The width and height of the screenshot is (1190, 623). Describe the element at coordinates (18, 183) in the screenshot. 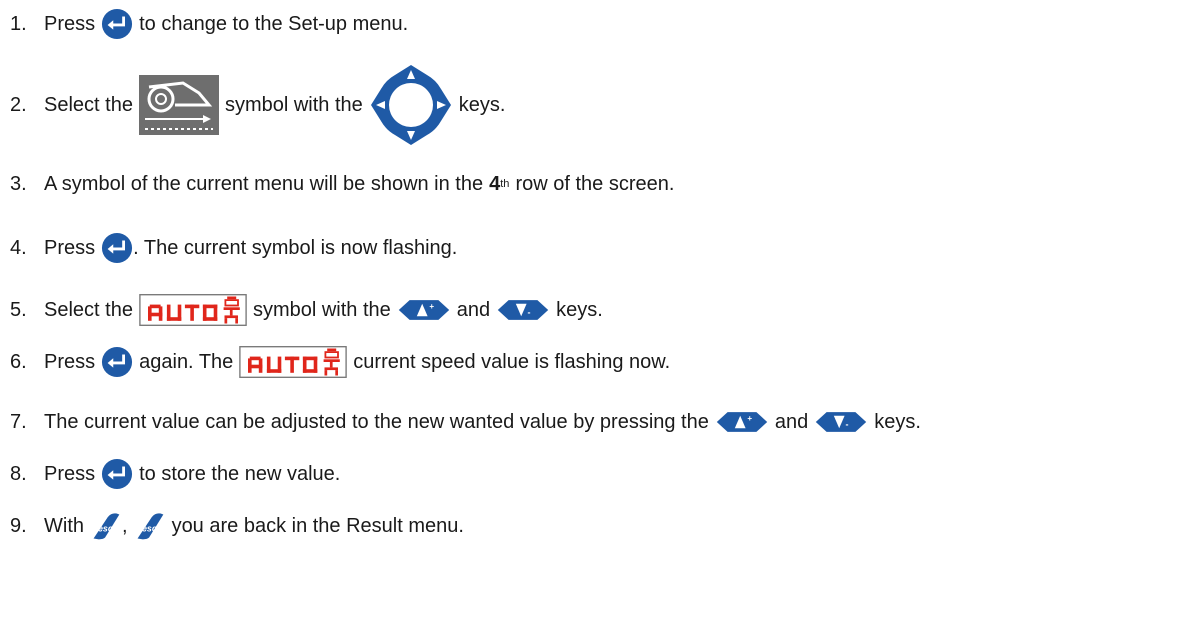

I see `step-number: 3.` at that location.